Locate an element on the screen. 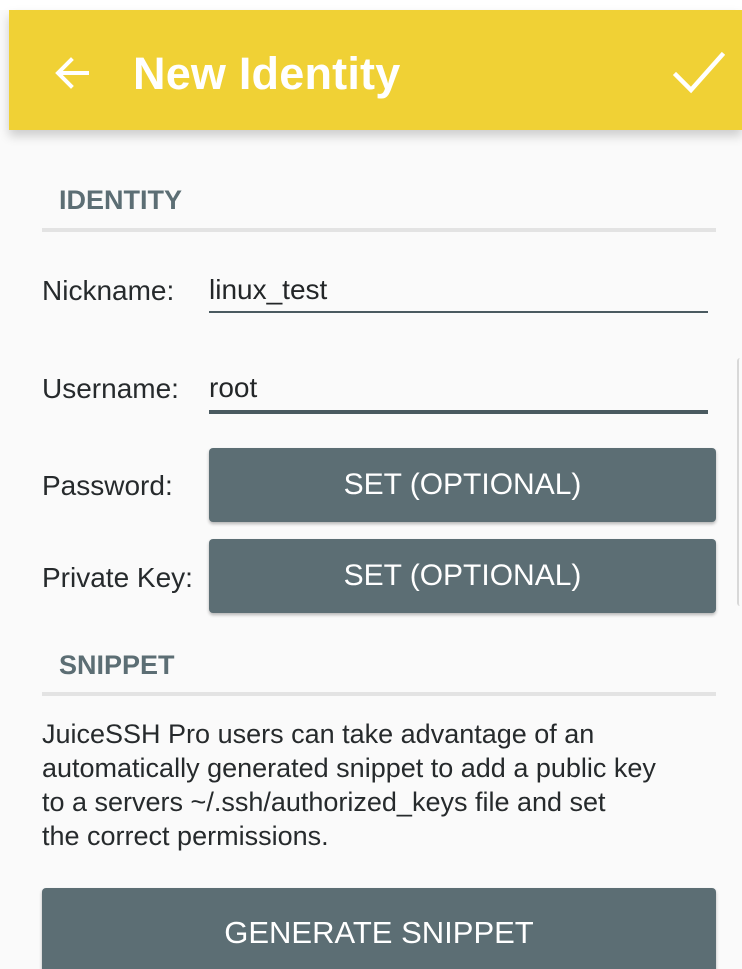  username-label: Username: is located at coordinates (110, 388).